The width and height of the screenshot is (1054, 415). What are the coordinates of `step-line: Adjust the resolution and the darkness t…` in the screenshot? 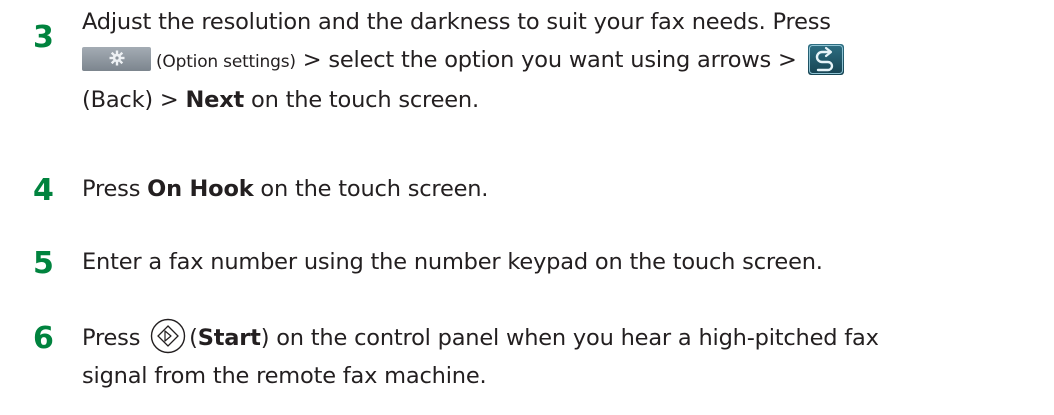 It's located at (456, 22).